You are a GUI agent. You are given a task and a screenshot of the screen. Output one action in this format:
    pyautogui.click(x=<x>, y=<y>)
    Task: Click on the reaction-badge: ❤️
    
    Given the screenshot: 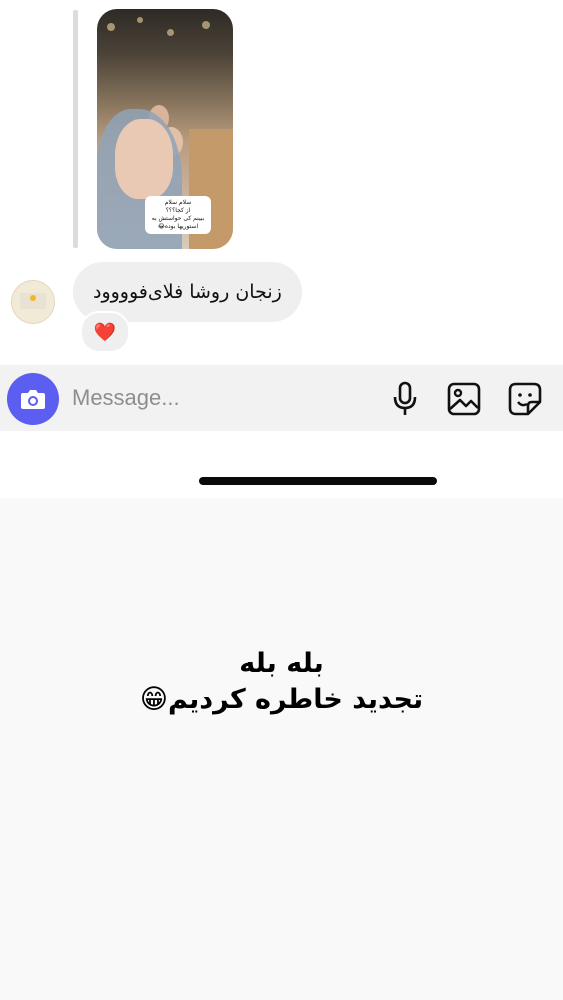 What is the action you would take?
    pyautogui.click(x=105, y=332)
    